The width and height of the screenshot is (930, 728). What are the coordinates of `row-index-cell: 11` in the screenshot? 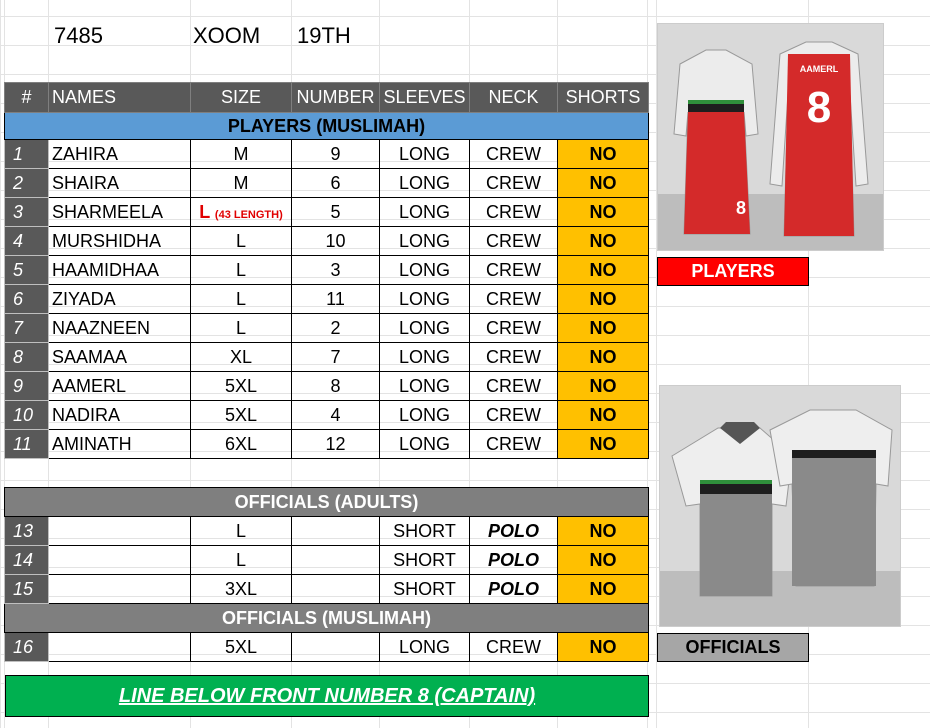 It's located at (26, 444).